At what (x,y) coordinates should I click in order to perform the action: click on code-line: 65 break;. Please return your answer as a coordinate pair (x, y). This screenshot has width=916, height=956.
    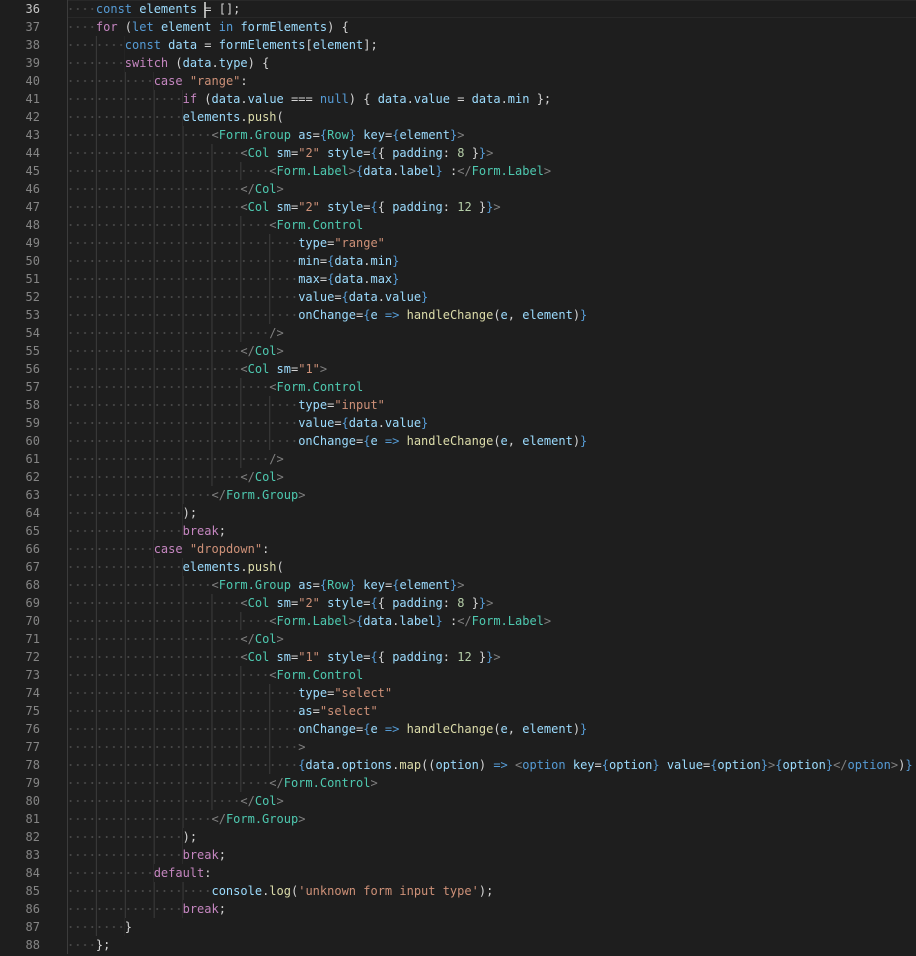
    Looking at the image, I should click on (458, 531).